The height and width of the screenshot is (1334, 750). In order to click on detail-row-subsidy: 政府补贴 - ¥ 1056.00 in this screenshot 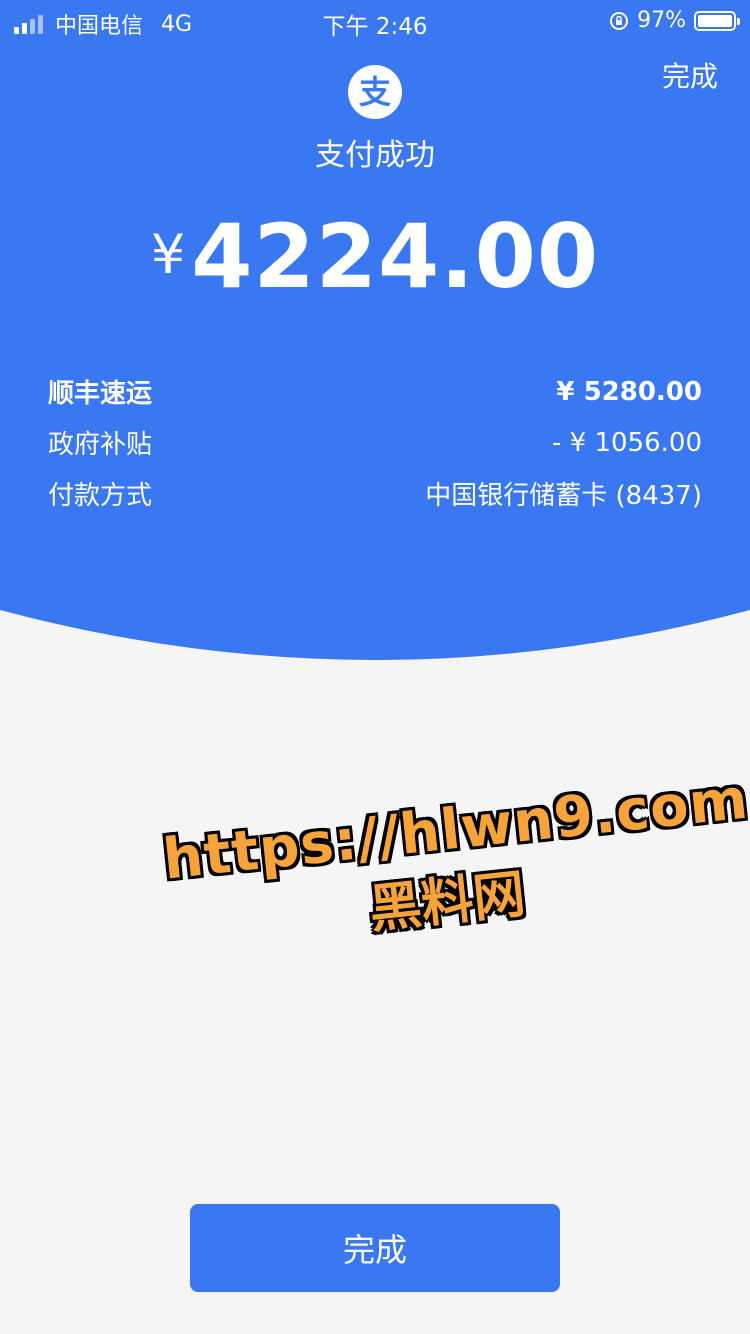, I will do `click(375, 442)`.